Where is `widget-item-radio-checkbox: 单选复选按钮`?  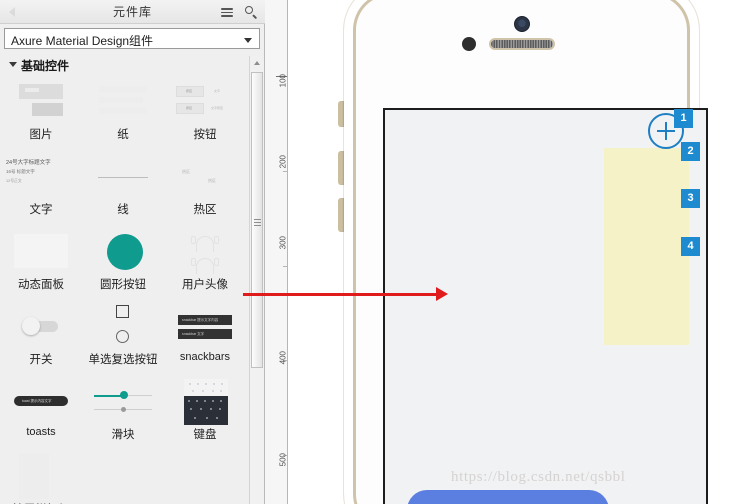
widget-item-radio-checkbox: 单选复选按钮 is located at coordinates (123, 338).